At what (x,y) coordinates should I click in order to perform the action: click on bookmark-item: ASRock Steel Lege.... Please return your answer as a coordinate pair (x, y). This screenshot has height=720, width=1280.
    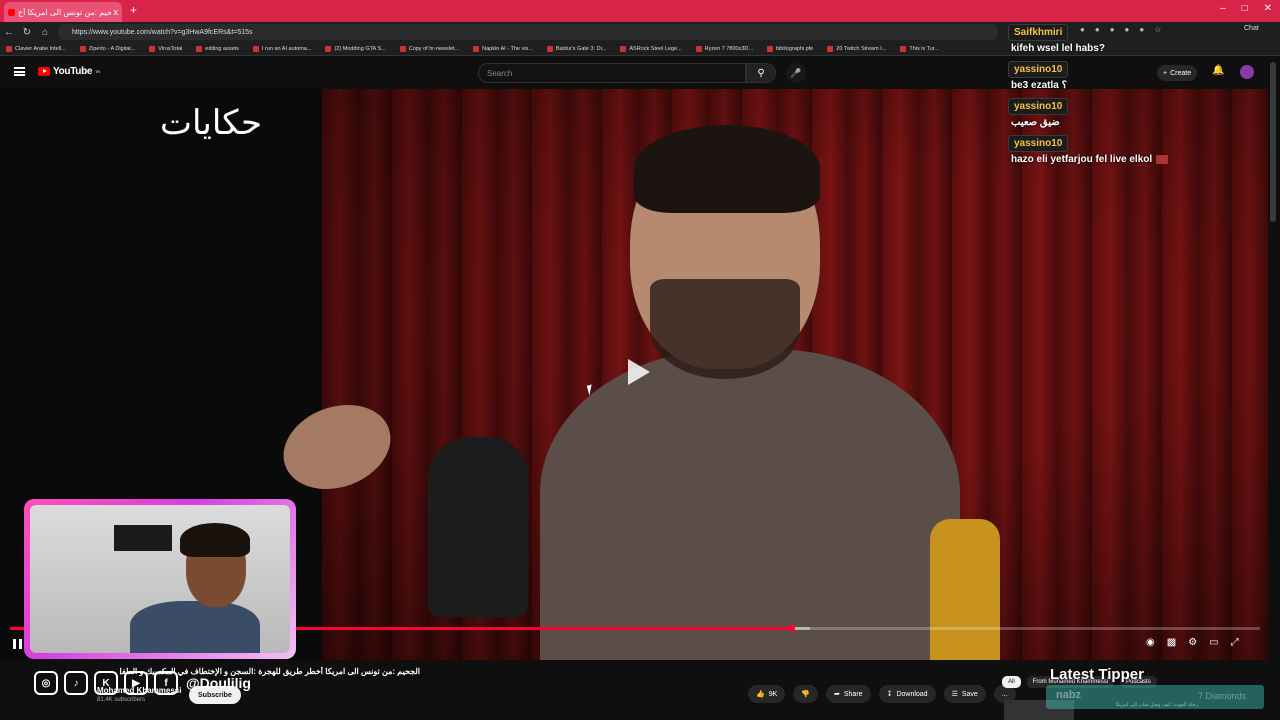
    Looking at the image, I should click on (651, 48).